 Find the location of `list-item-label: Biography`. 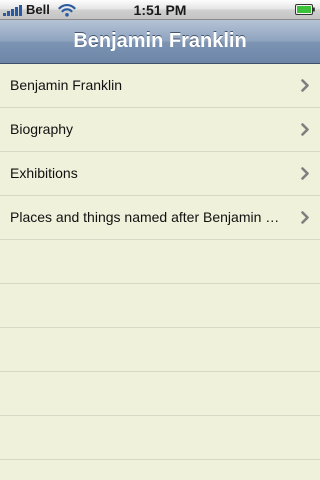

list-item-label: Biography is located at coordinates (42, 129).